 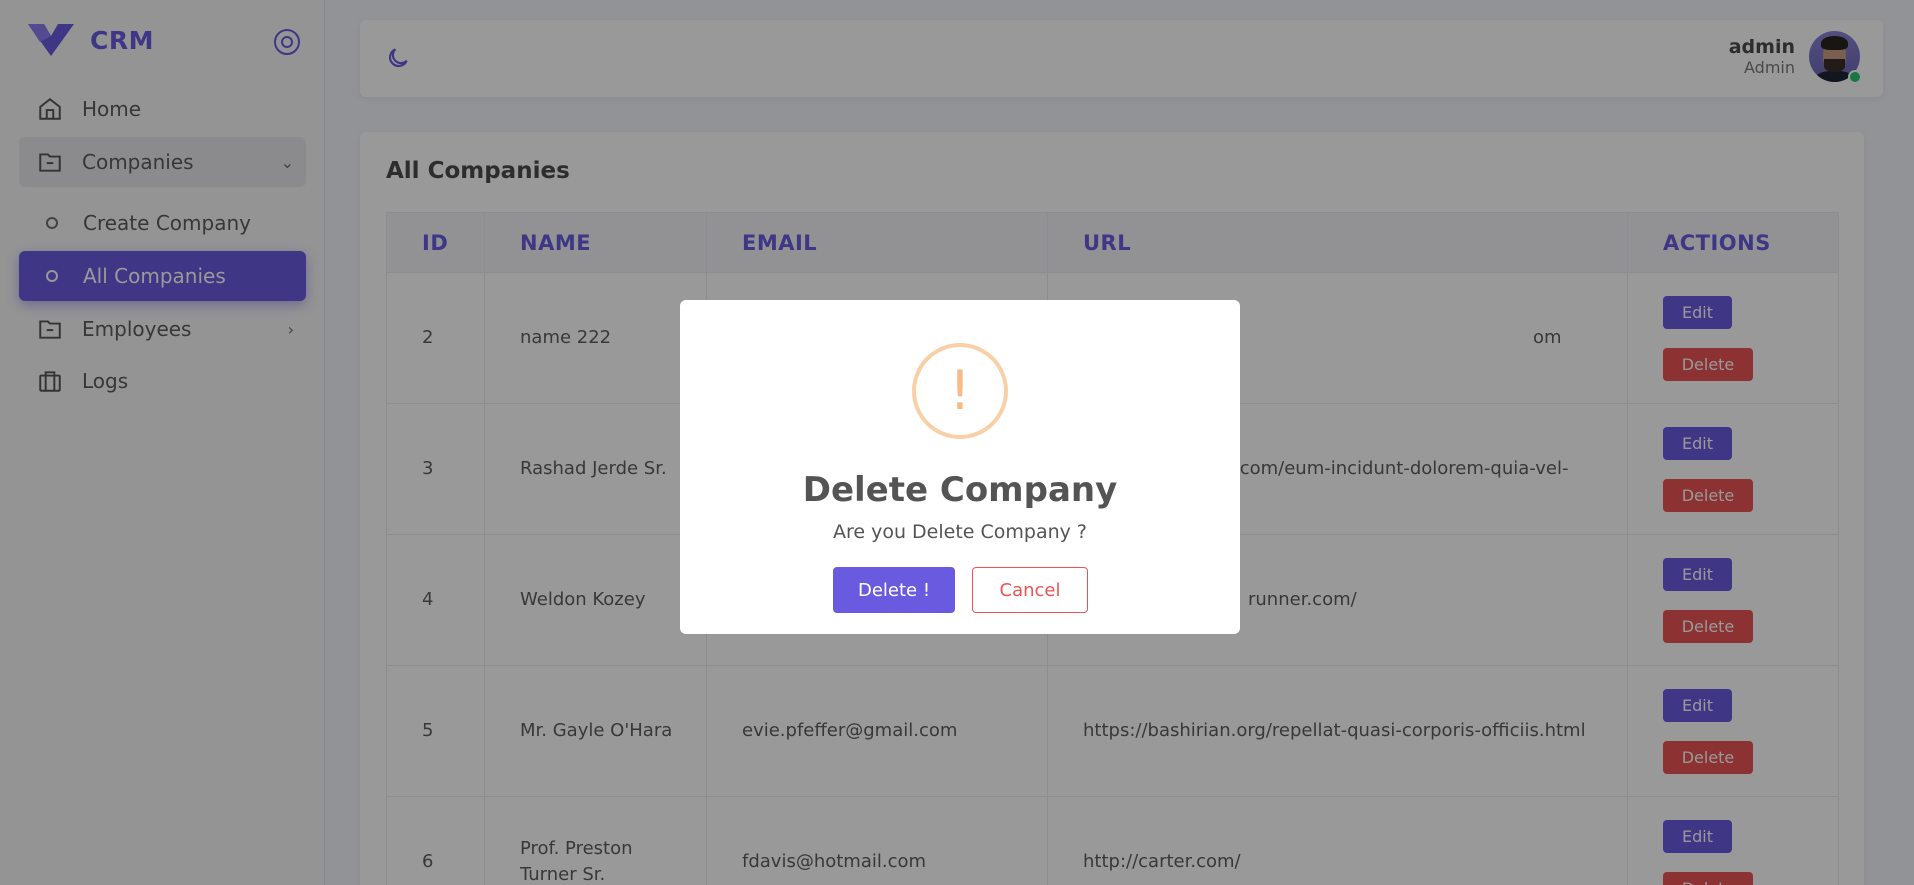 I want to click on warning-icon: !, so click(x=960, y=391).